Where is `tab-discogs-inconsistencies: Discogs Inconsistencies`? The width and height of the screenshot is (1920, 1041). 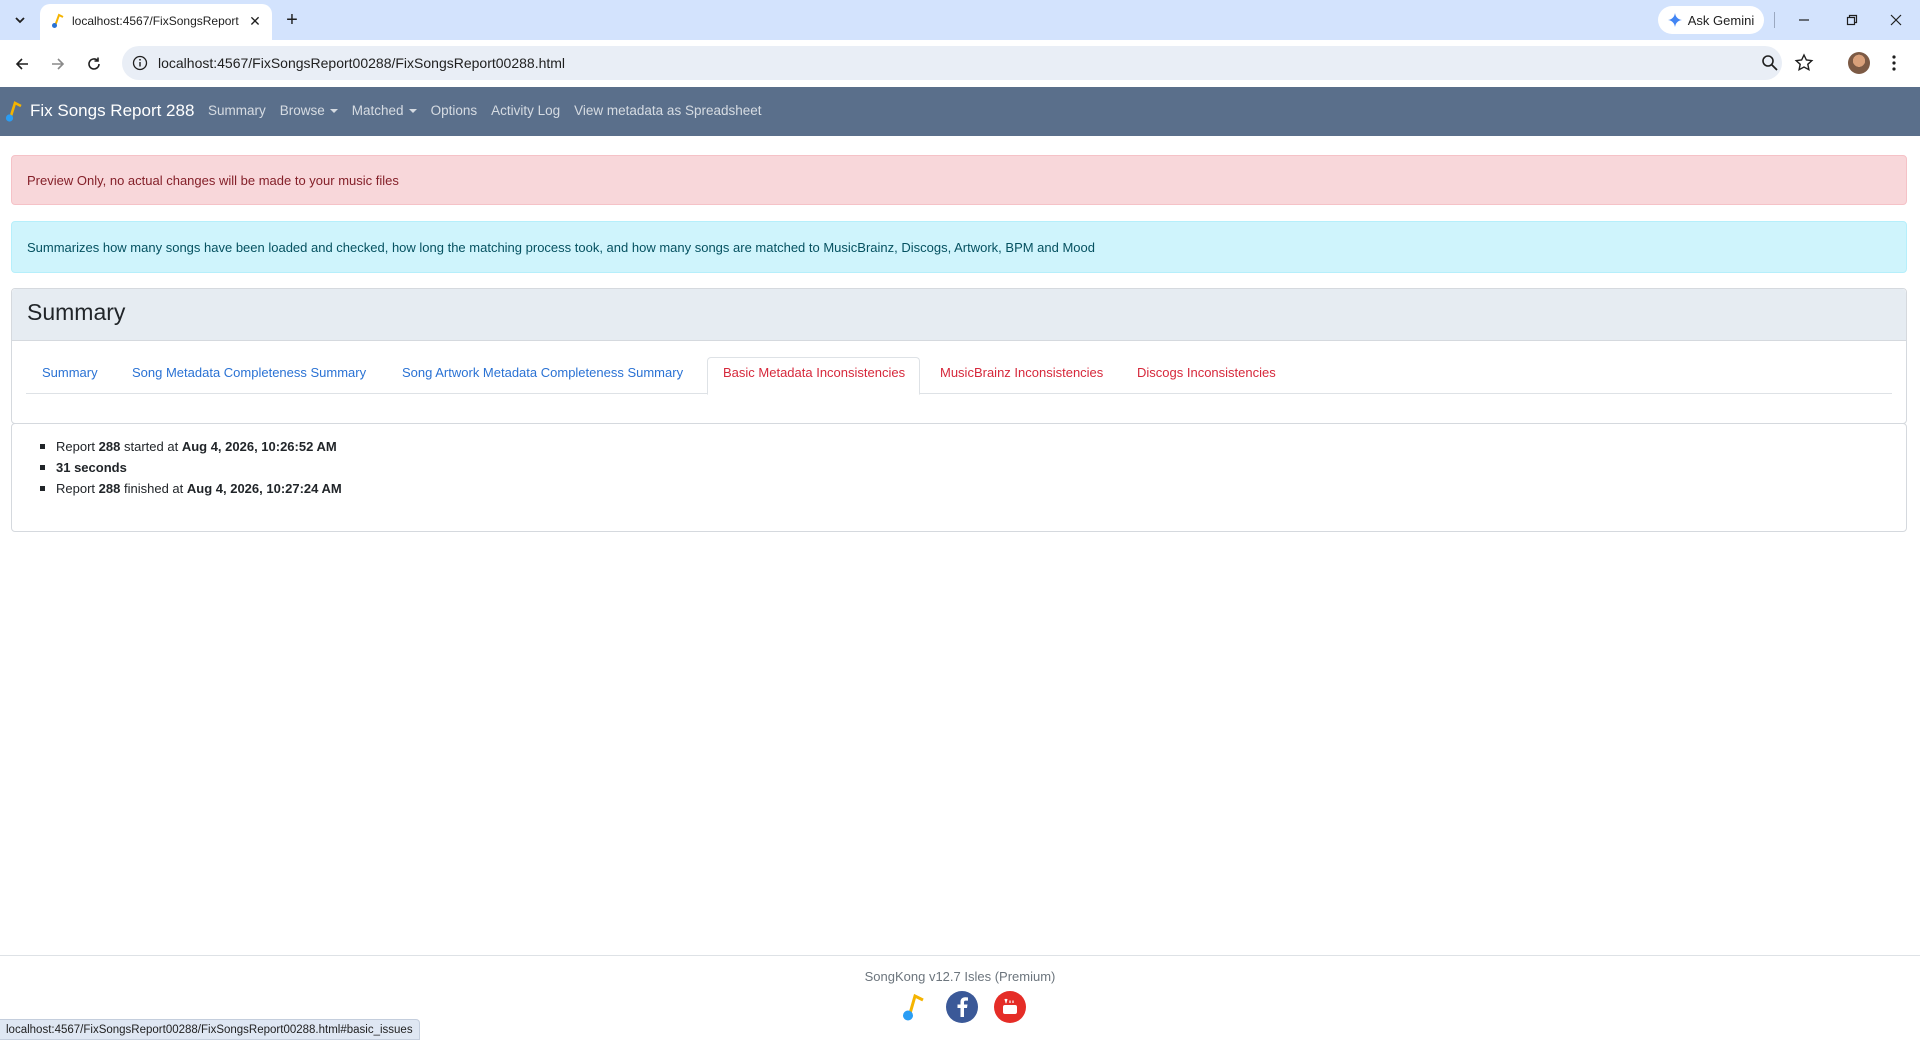
tab-discogs-inconsistencies: Discogs Inconsistencies is located at coordinates (1206, 372).